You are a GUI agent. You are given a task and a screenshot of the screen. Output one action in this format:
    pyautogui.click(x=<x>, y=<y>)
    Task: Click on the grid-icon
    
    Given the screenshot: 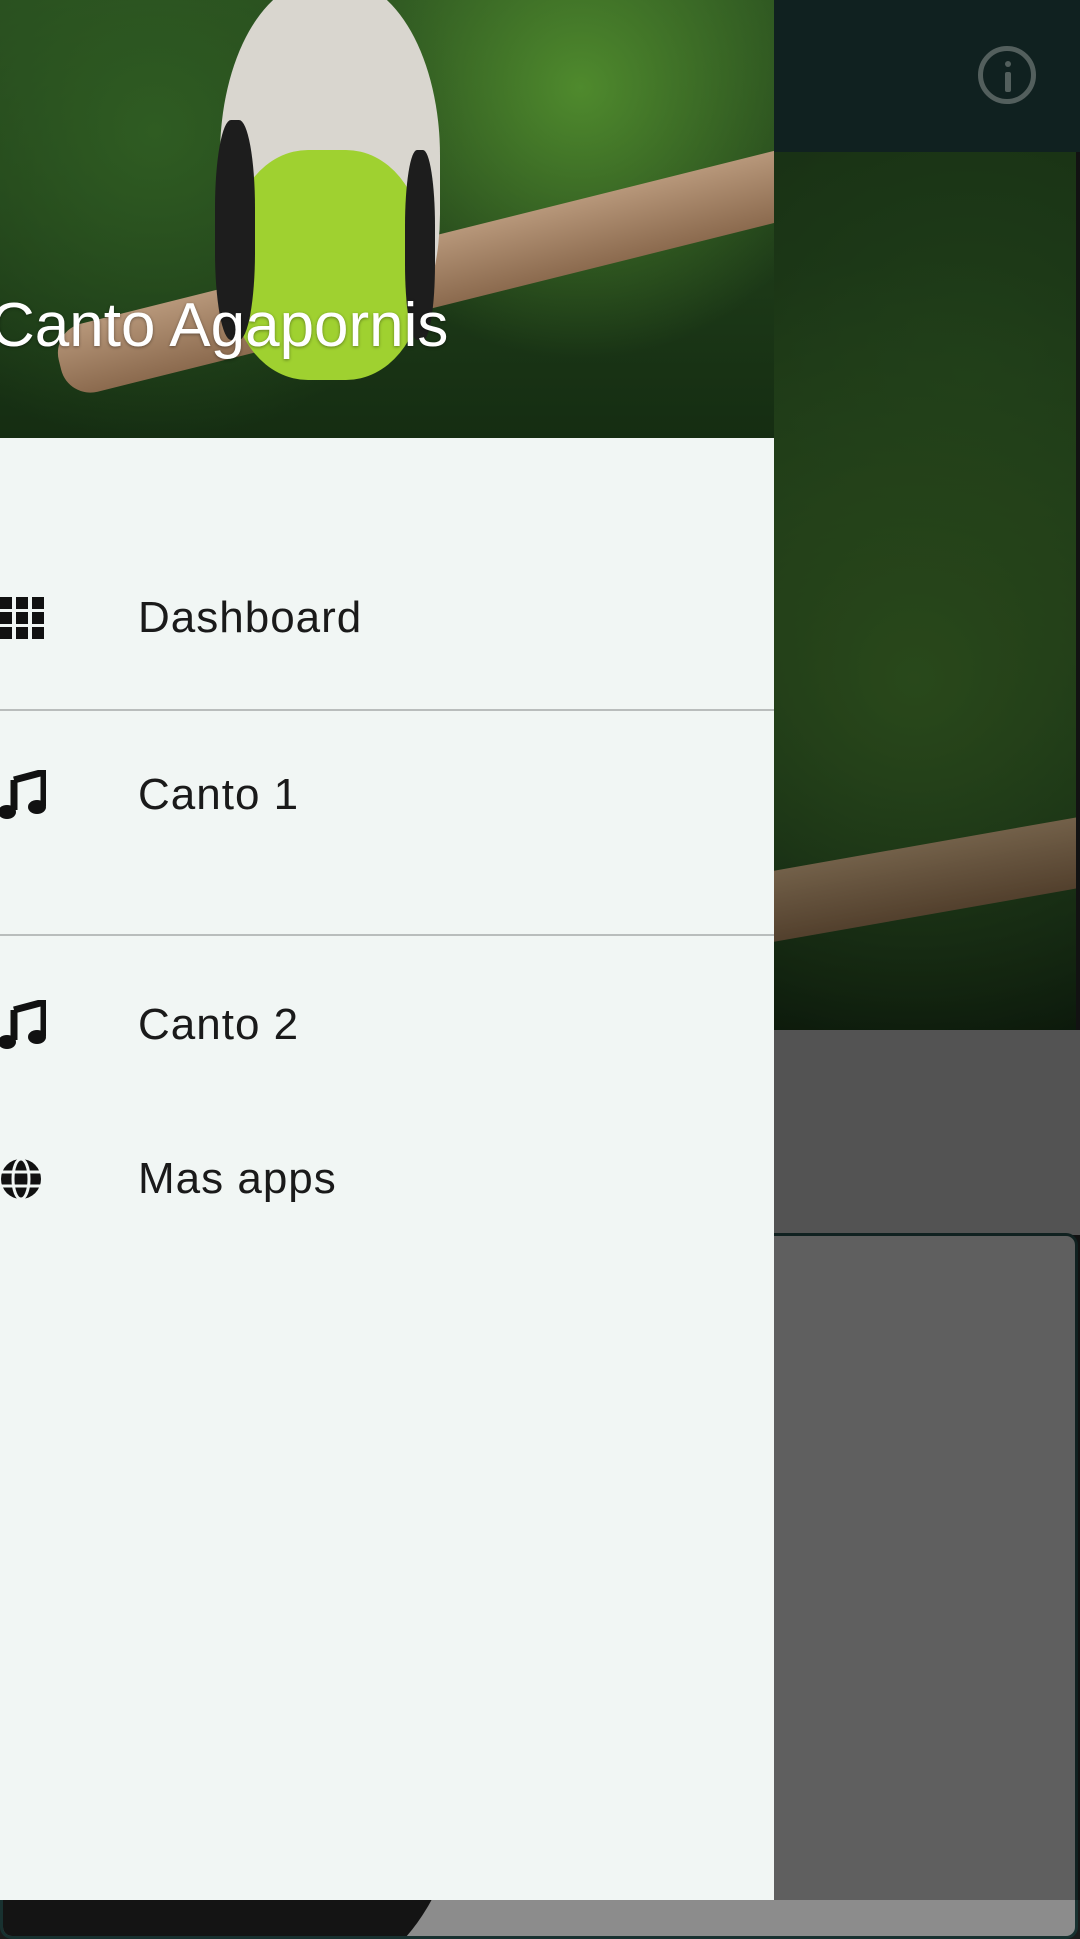 What is the action you would take?
    pyautogui.click(x=22, y=618)
    